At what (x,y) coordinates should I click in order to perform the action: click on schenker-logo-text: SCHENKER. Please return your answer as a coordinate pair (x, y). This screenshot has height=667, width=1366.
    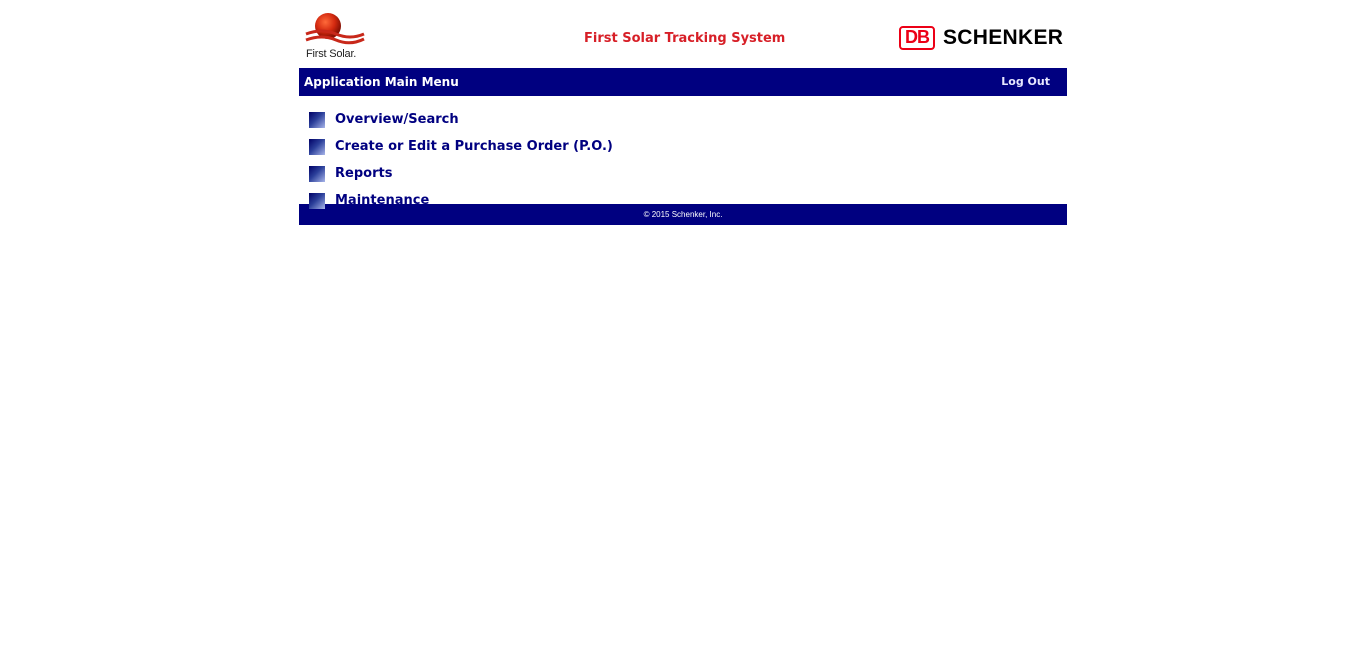
    Looking at the image, I should click on (1003, 37).